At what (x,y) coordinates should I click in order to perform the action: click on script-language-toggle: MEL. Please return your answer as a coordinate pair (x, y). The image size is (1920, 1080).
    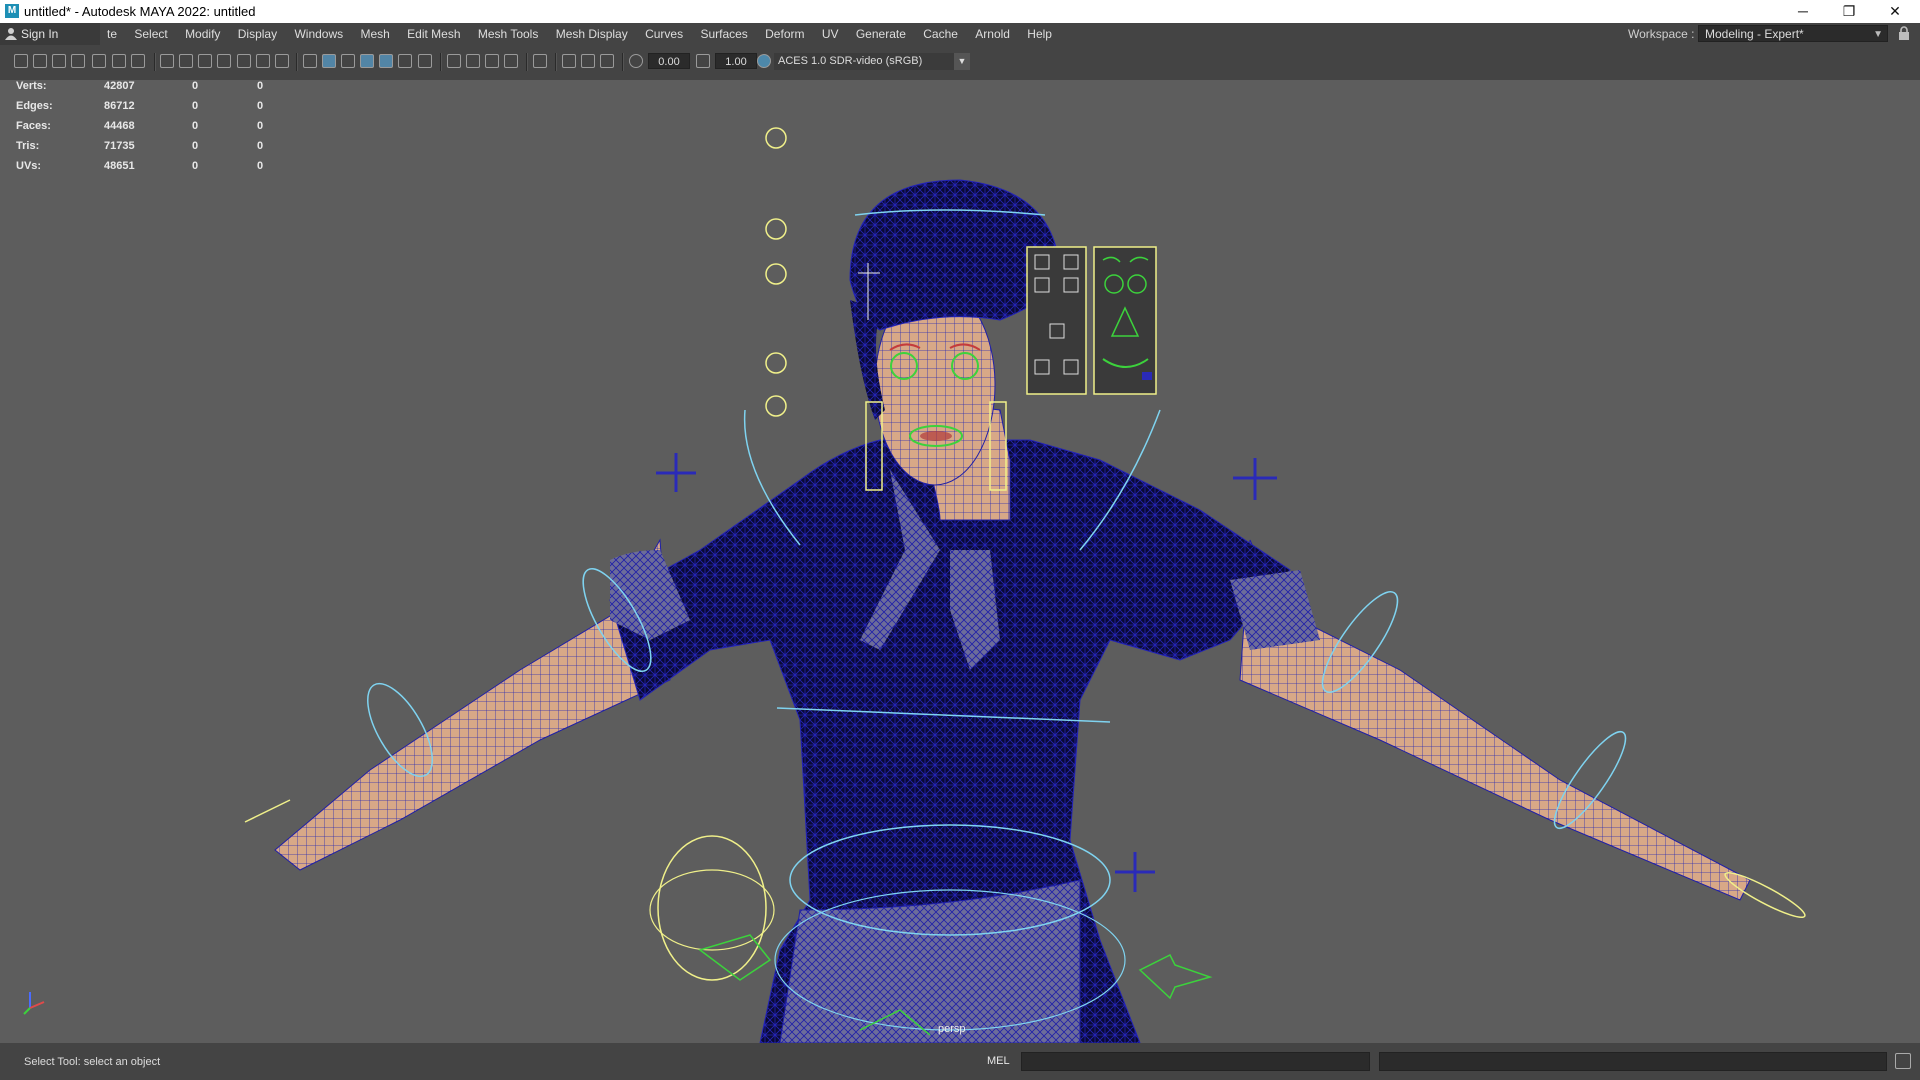
    Looking at the image, I should click on (998, 1061).